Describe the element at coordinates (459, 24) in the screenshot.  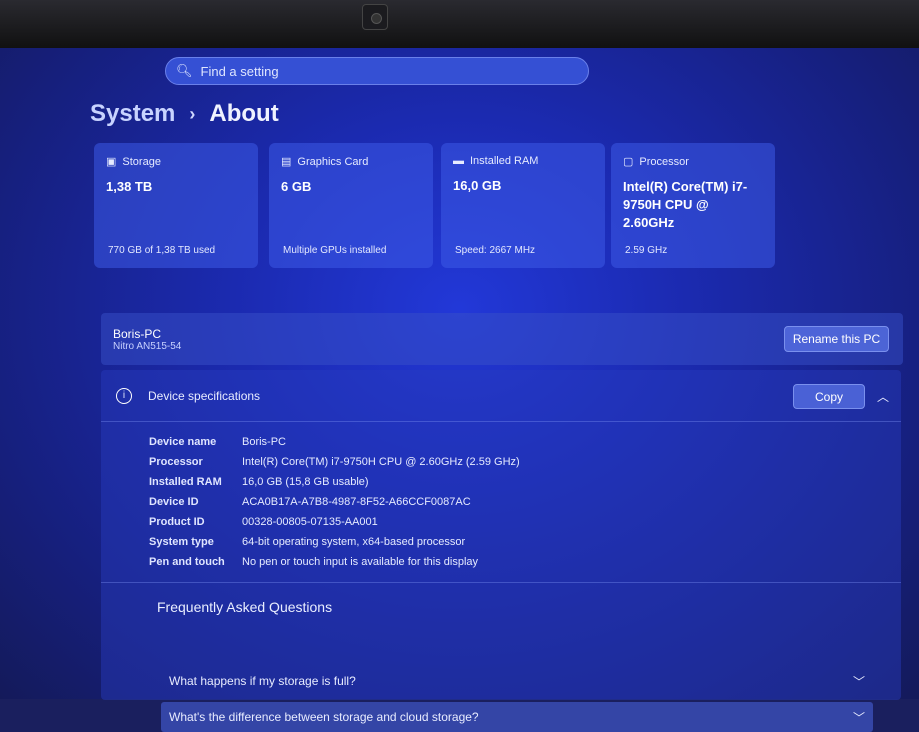
I see `laptop-bezel` at that location.